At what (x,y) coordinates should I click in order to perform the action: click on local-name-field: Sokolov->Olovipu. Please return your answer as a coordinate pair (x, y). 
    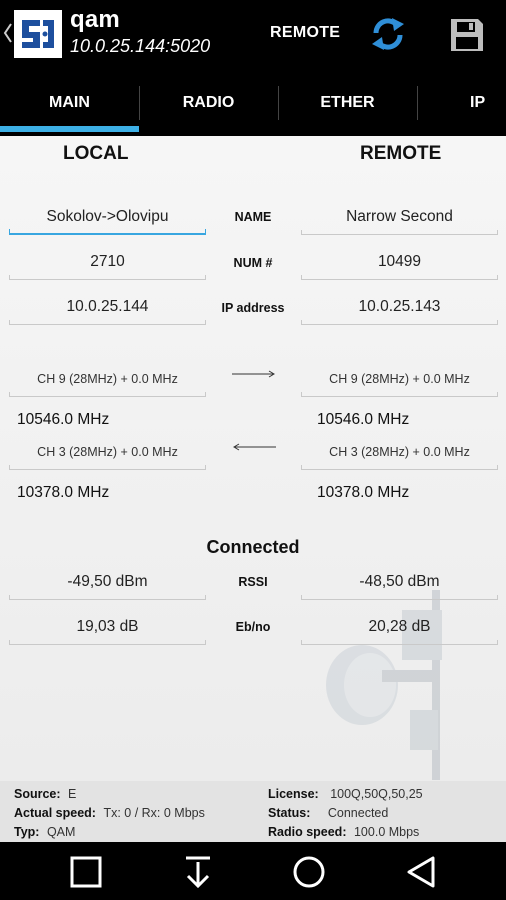
    Looking at the image, I should click on (107, 220).